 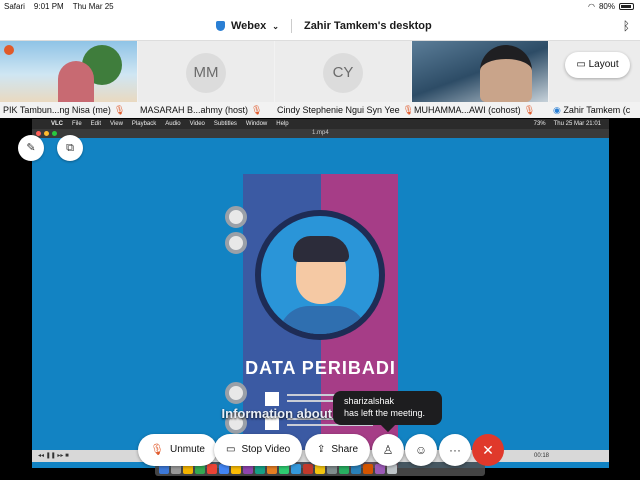 I want to click on share-view-icon: ⧉, so click(x=70, y=148).